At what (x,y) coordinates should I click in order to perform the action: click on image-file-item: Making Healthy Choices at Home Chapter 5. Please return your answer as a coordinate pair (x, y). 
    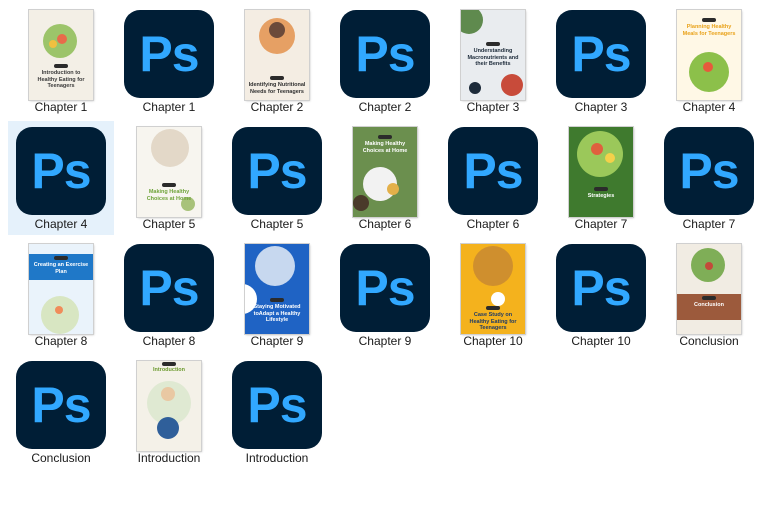
    Looking at the image, I should click on (169, 178).